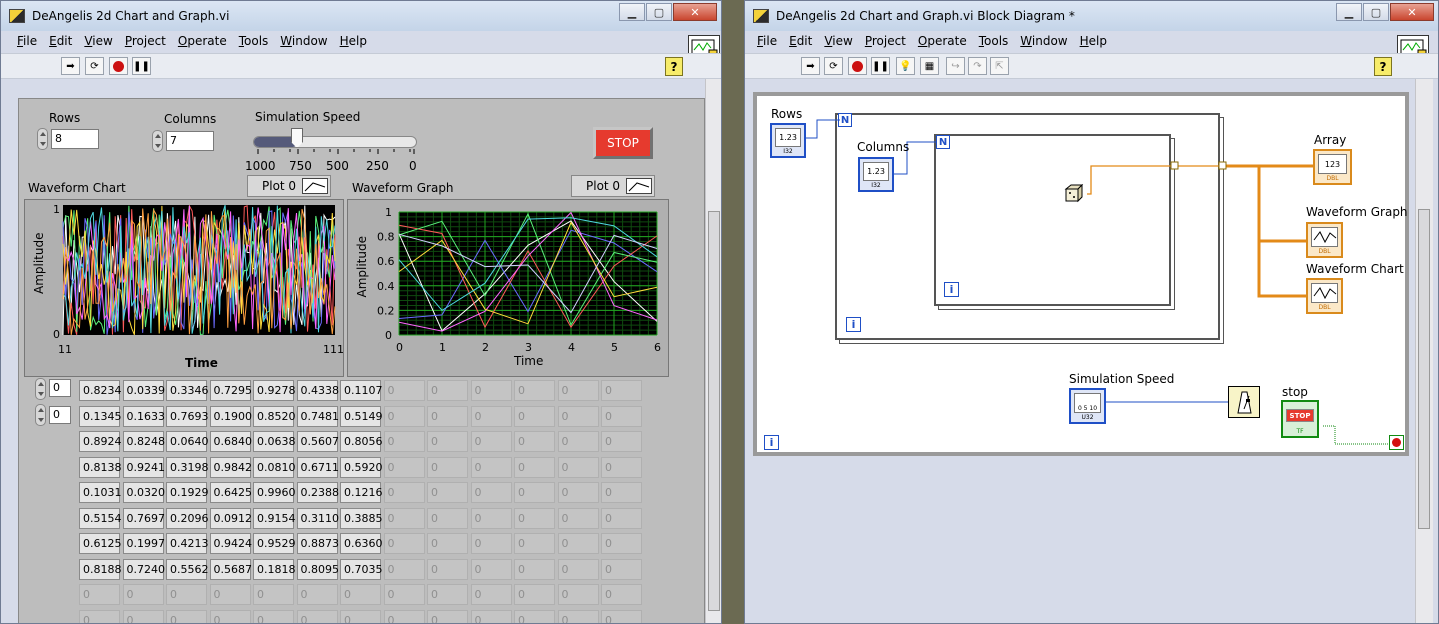 The height and width of the screenshot is (624, 1439). Describe the element at coordinates (40, 415) in the screenshot. I see `array-column-index-spinner` at that location.